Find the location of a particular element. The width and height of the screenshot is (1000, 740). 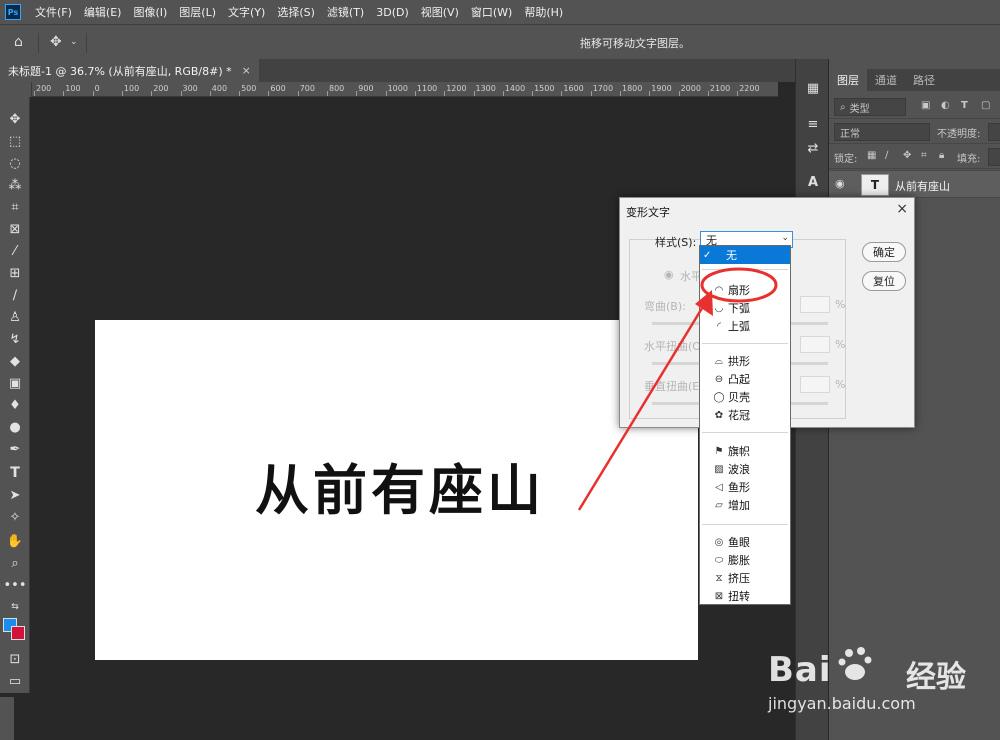

vertical-distort-percent: % is located at coordinates (840, 384).